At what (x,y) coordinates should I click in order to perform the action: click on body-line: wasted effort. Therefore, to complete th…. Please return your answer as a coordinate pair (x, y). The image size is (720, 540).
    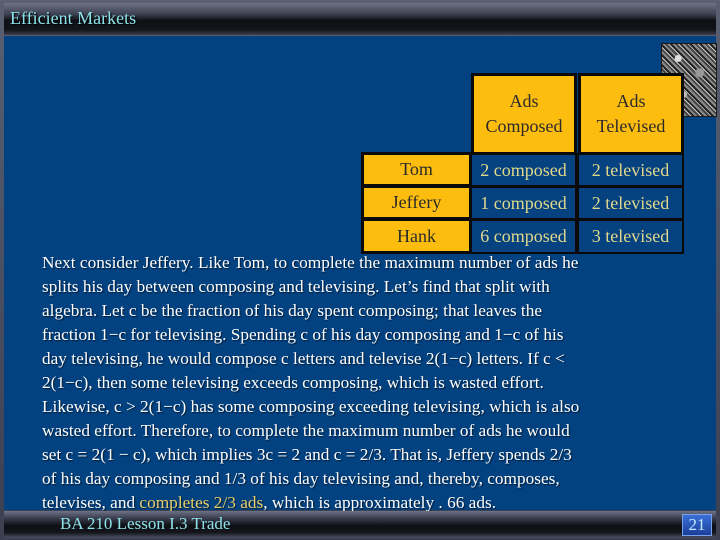
    Looking at the image, I should click on (306, 430).